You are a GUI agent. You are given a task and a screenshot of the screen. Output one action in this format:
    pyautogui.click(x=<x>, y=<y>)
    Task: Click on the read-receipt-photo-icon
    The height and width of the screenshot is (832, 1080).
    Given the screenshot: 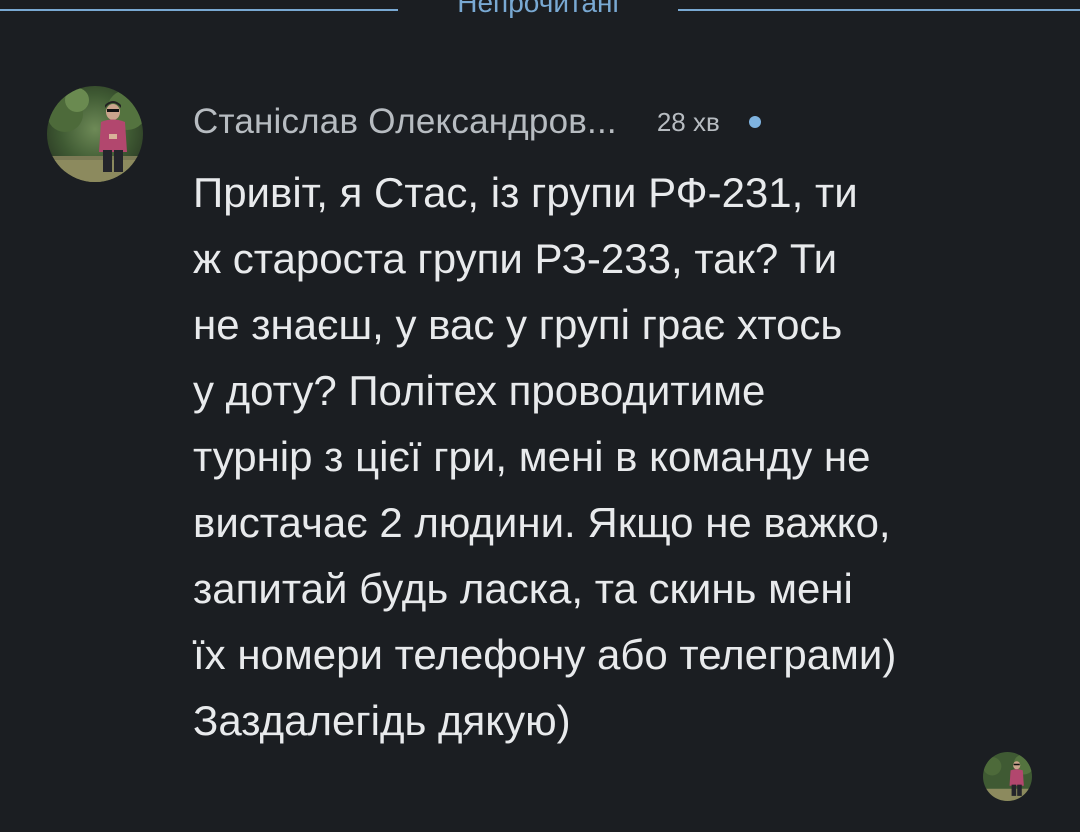 What is the action you would take?
    pyautogui.click(x=1007, y=776)
    